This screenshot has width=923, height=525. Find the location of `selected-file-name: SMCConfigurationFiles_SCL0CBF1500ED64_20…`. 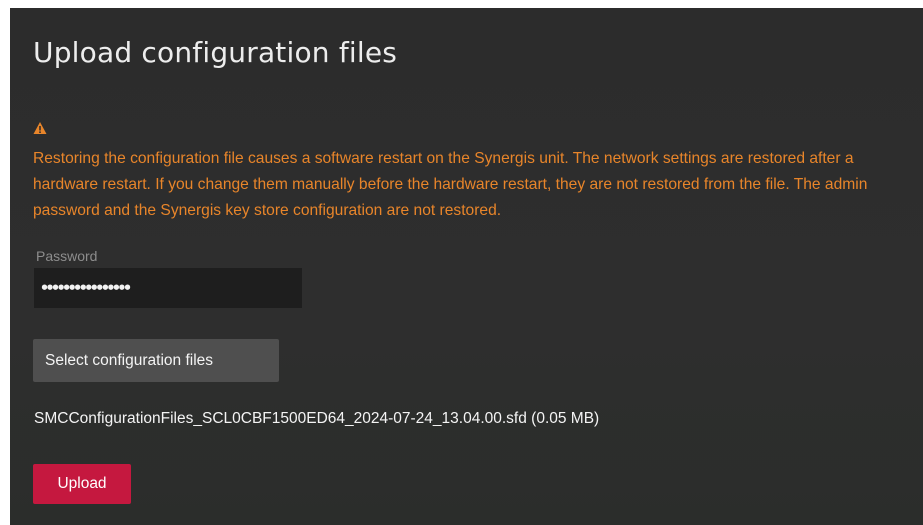

selected-file-name: SMCConfigurationFiles_SCL0CBF1500ED64_20… is located at coordinates (317, 418).